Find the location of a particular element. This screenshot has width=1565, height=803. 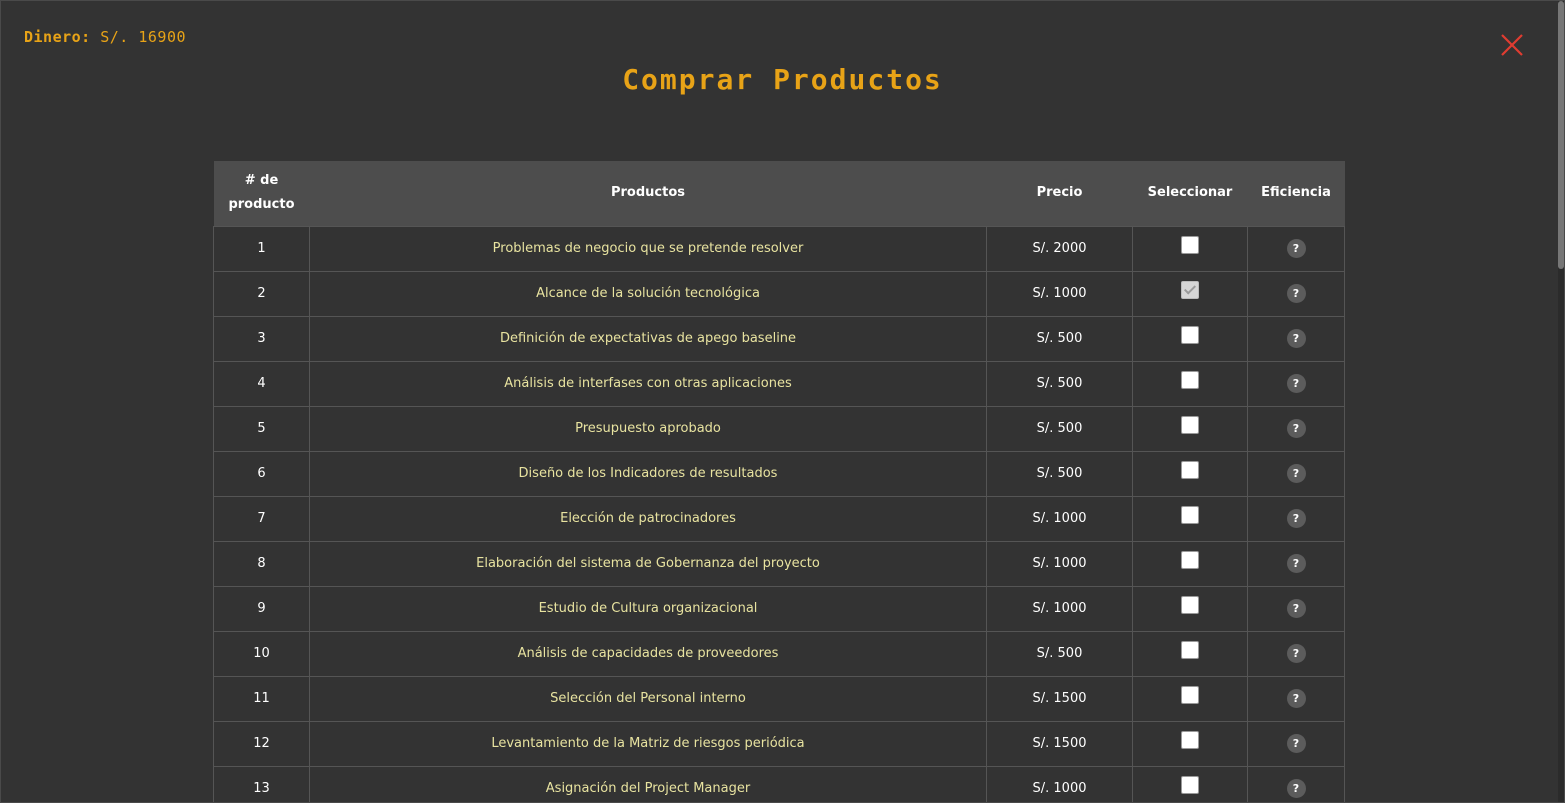

close-x-icon is located at coordinates (1512, 45).